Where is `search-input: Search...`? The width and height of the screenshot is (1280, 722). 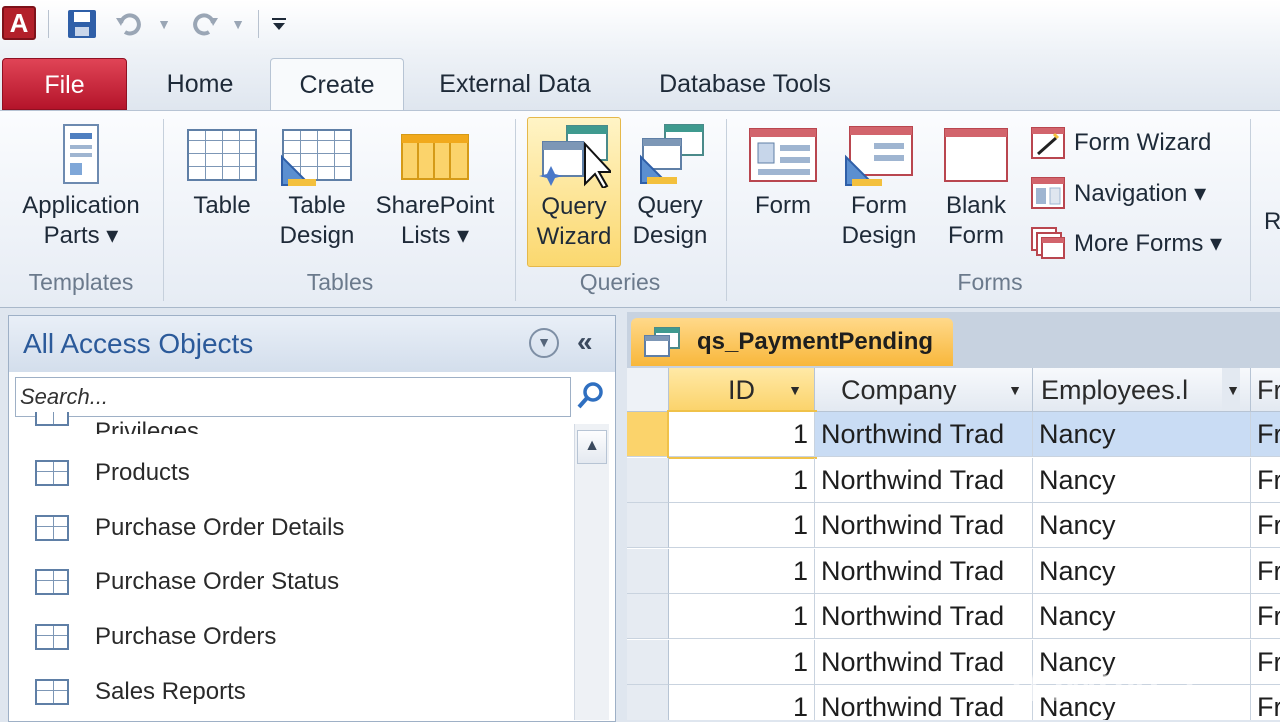 search-input: Search... is located at coordinates (293, 397).